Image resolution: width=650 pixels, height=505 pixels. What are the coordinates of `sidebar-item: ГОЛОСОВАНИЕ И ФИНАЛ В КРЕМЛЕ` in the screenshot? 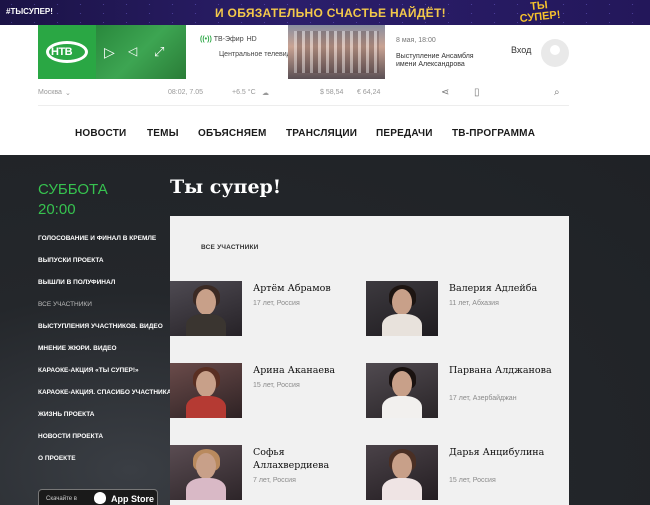 It's located at (103, 245).